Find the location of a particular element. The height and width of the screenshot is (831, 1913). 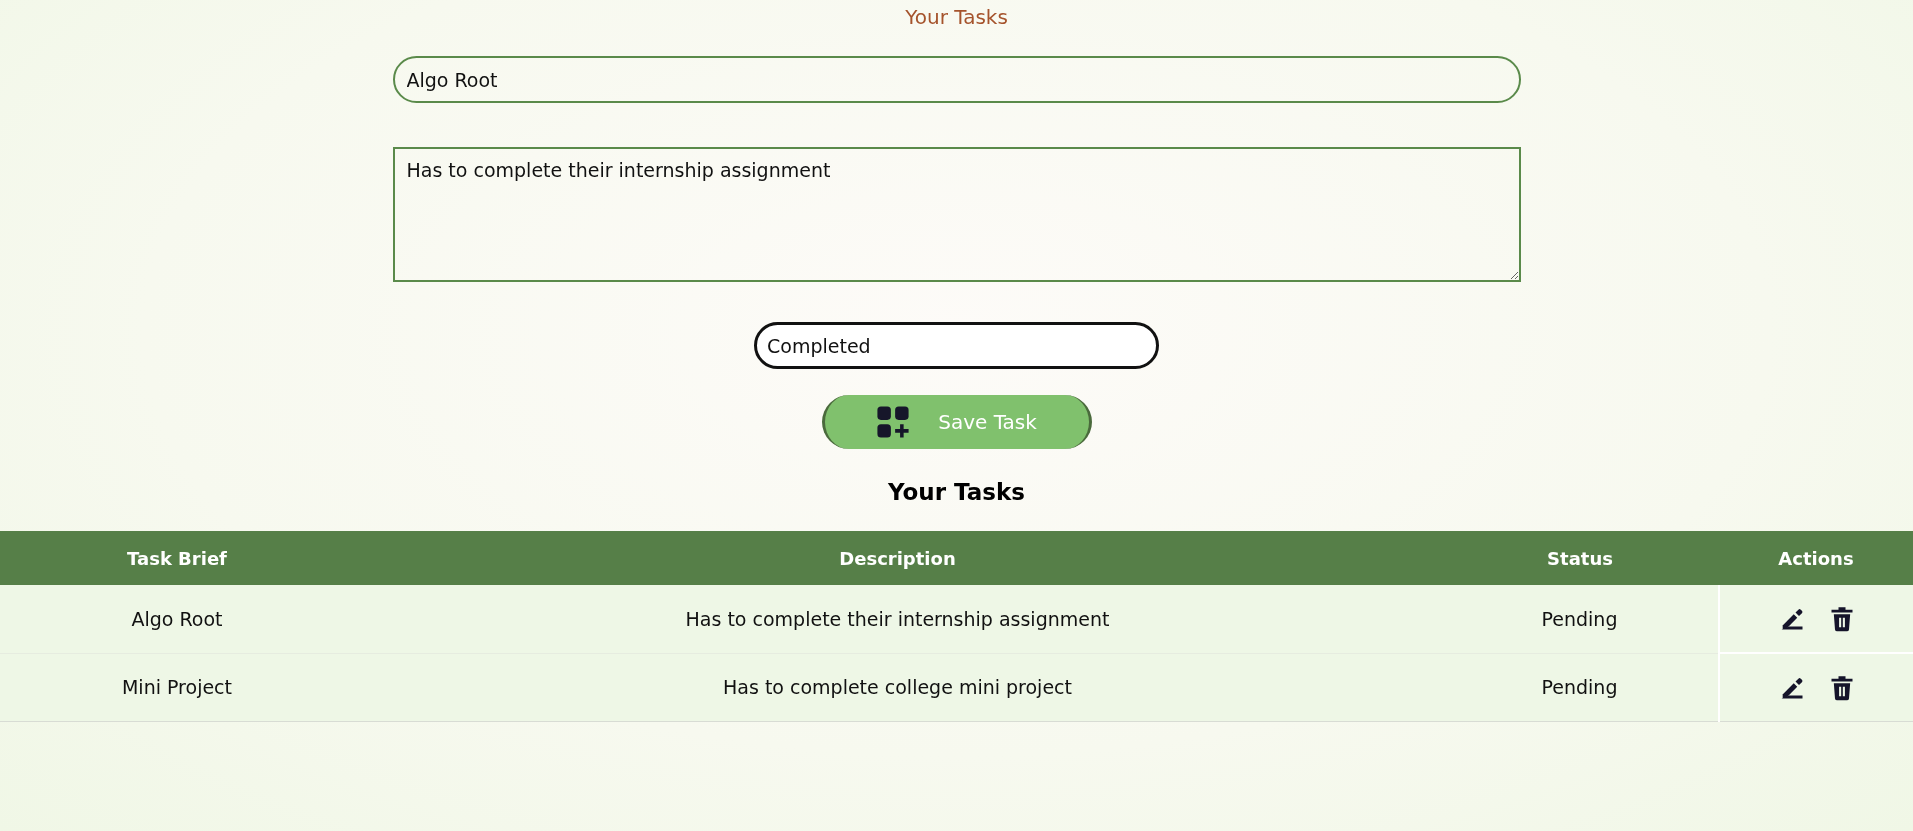

column-header: Task Brief is located at coordinates (177, 558).